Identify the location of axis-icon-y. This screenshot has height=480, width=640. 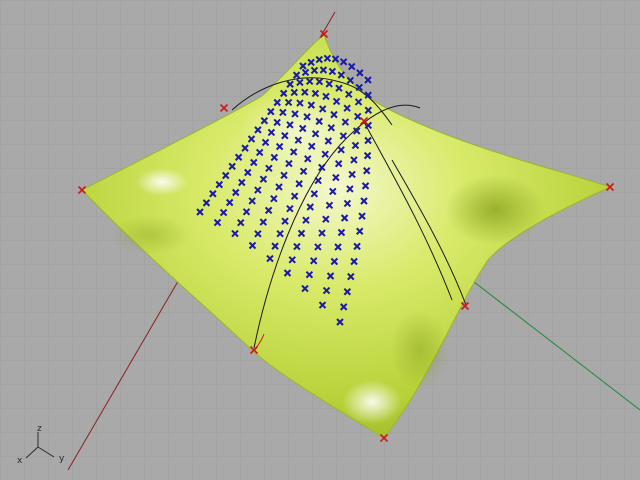
(46, 452).